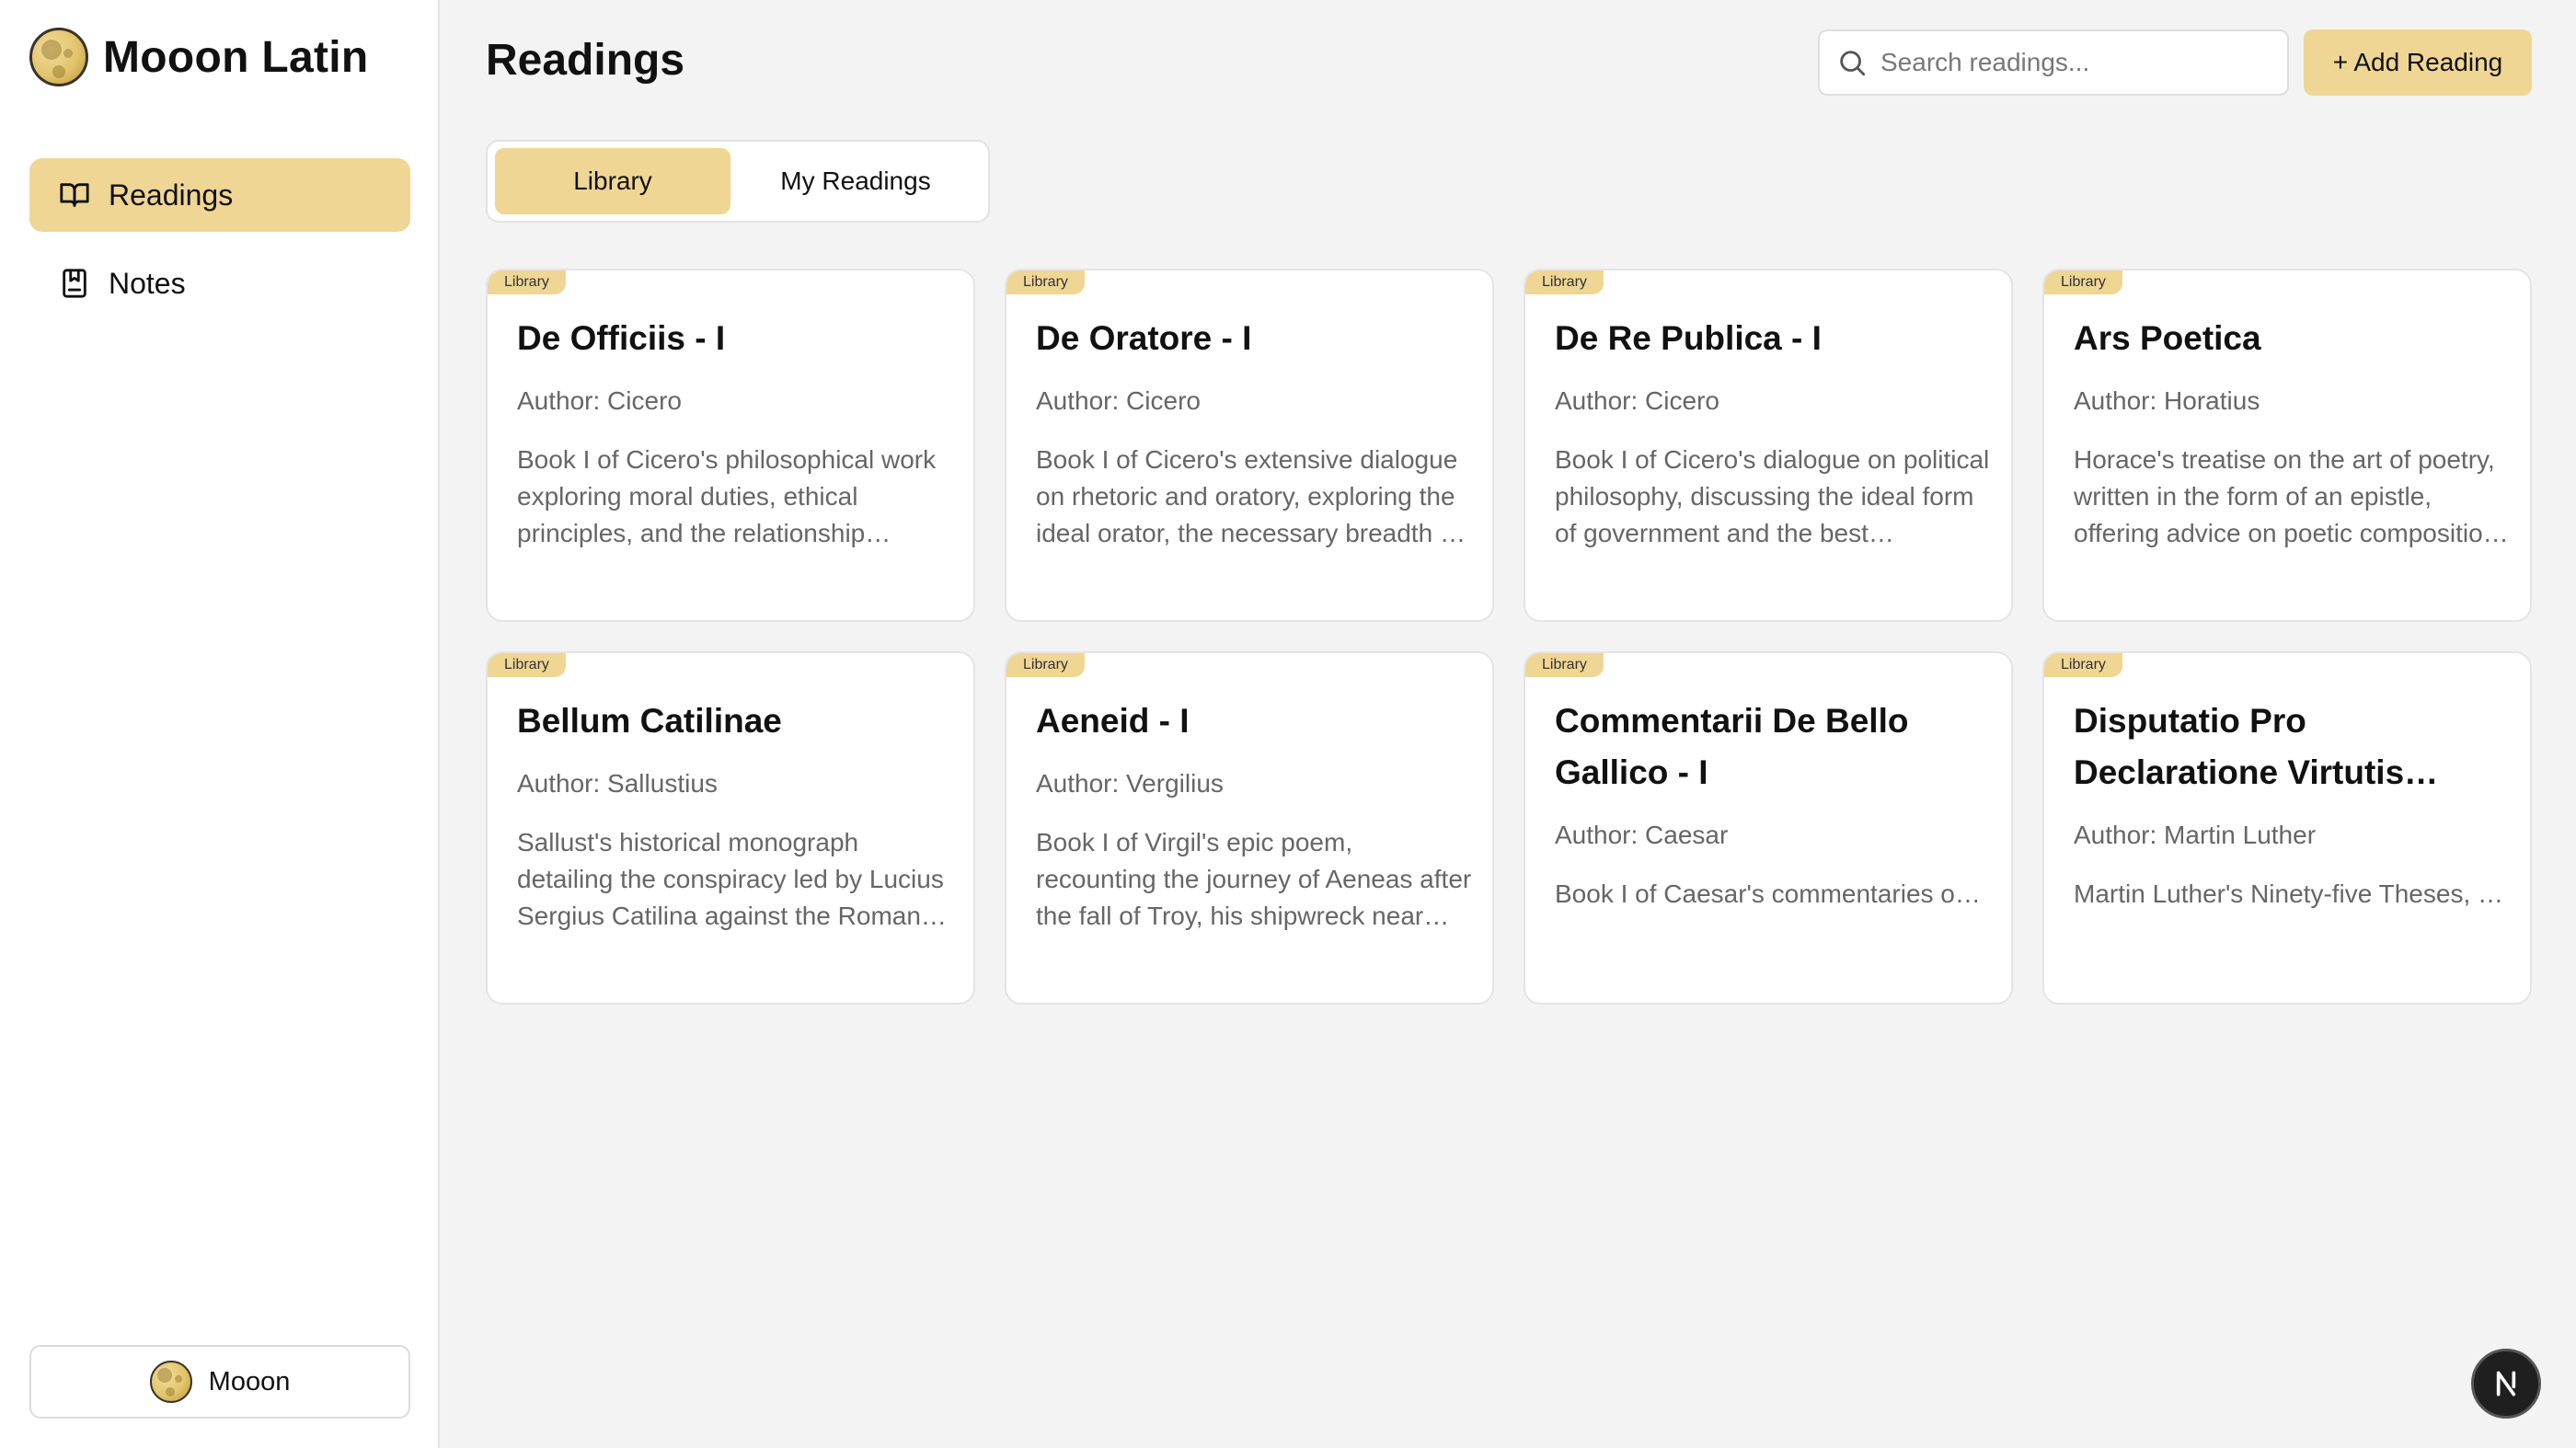  Describe the element at coordinates (219, 283) in the screenshot. I see `sidebar-item-notes: Notes` at that location.